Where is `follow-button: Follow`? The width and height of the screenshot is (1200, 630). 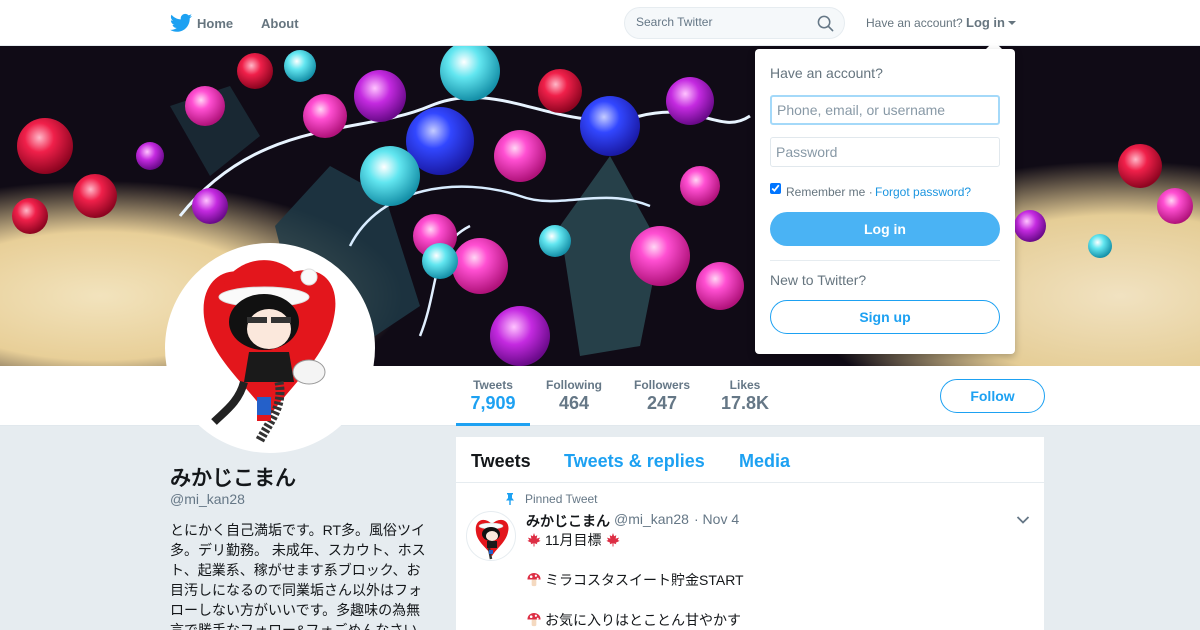 follow-button: Follow is located at coordinates (992, 396).